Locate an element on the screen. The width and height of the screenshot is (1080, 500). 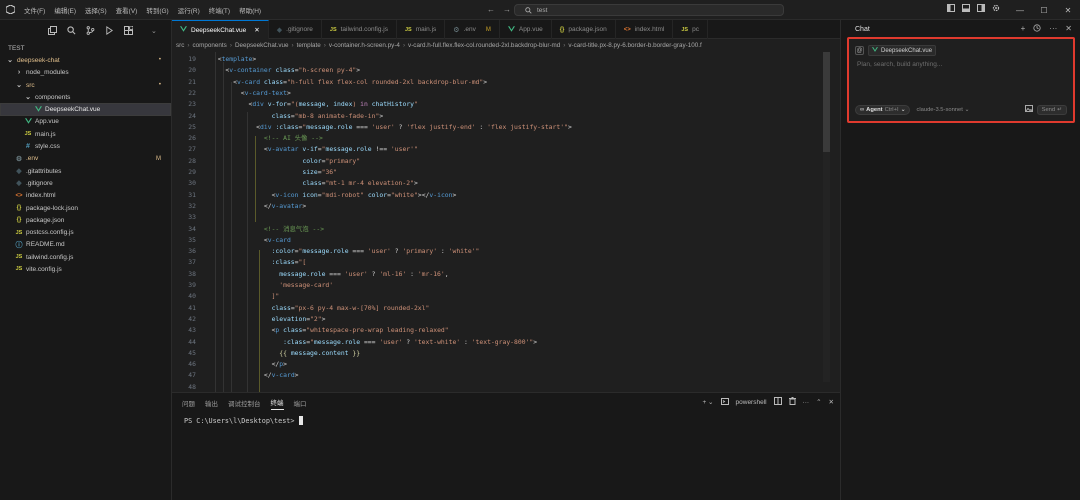
vertical-scrollbar is located at coordinates (826, 217).